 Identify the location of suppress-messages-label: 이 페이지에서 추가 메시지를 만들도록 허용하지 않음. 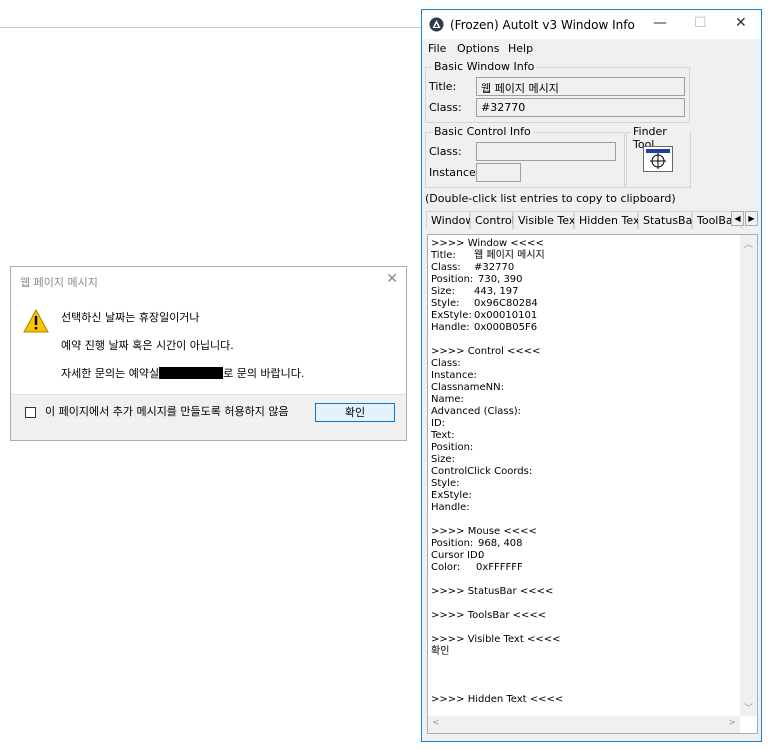
(175, 411).